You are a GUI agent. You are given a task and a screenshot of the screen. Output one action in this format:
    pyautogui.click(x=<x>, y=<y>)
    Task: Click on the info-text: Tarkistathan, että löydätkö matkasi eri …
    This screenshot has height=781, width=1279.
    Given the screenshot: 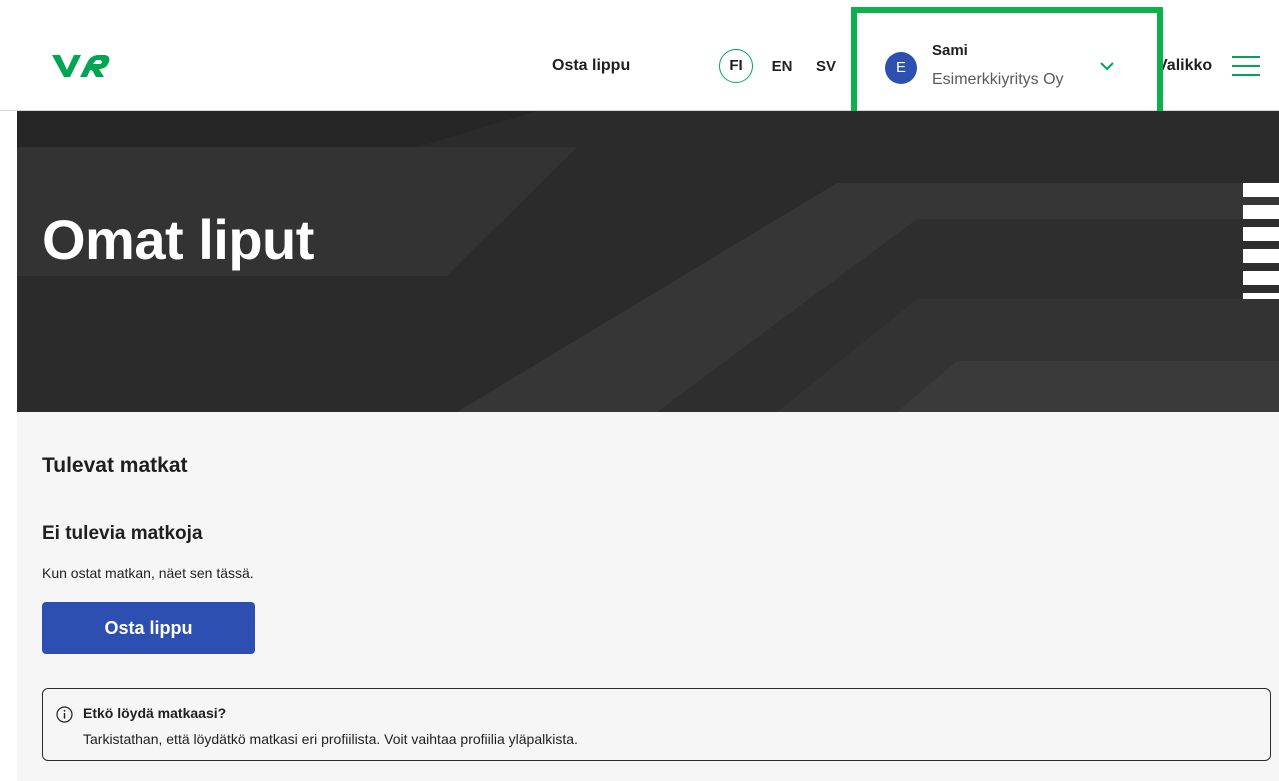 What is the action you would take?
    pyautogui.click(x=330, y=739)
    